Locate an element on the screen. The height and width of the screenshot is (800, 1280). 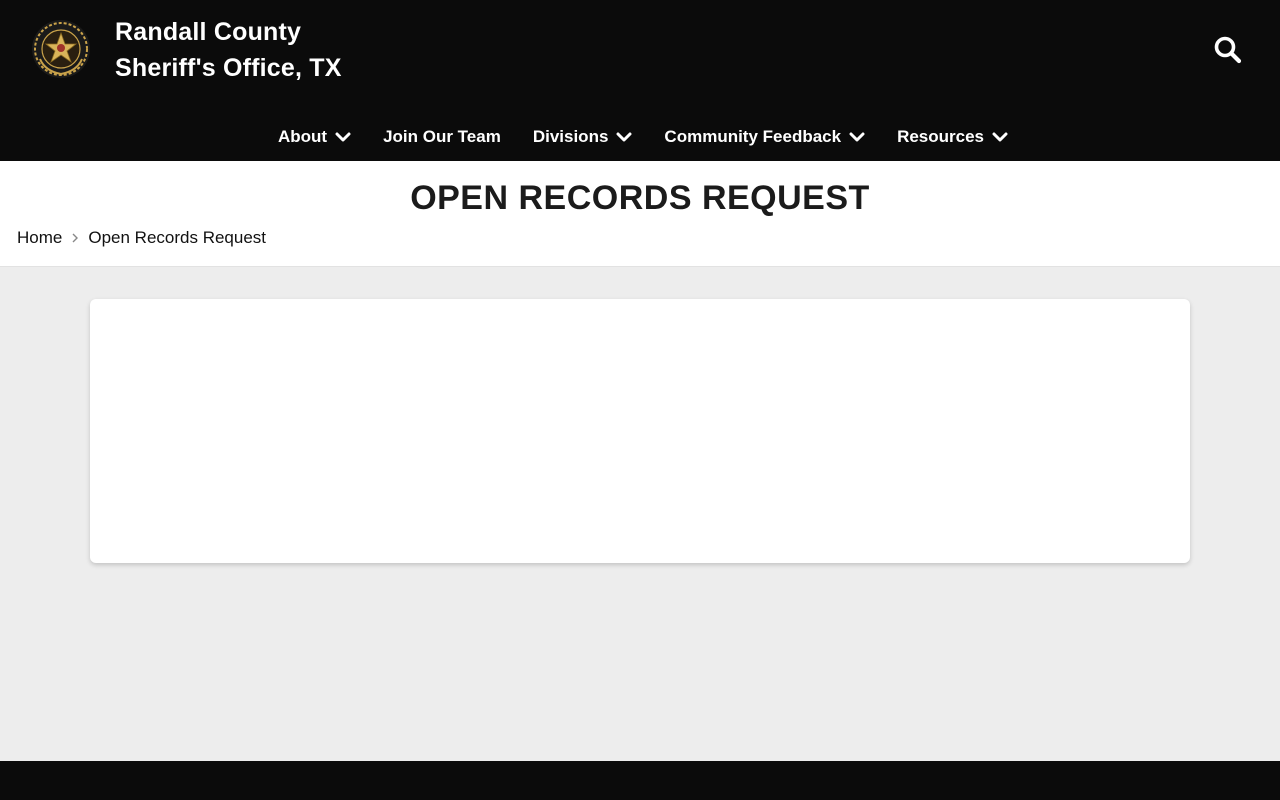
nav-item-label: Community Feedback is located at coordinates (753, 136).